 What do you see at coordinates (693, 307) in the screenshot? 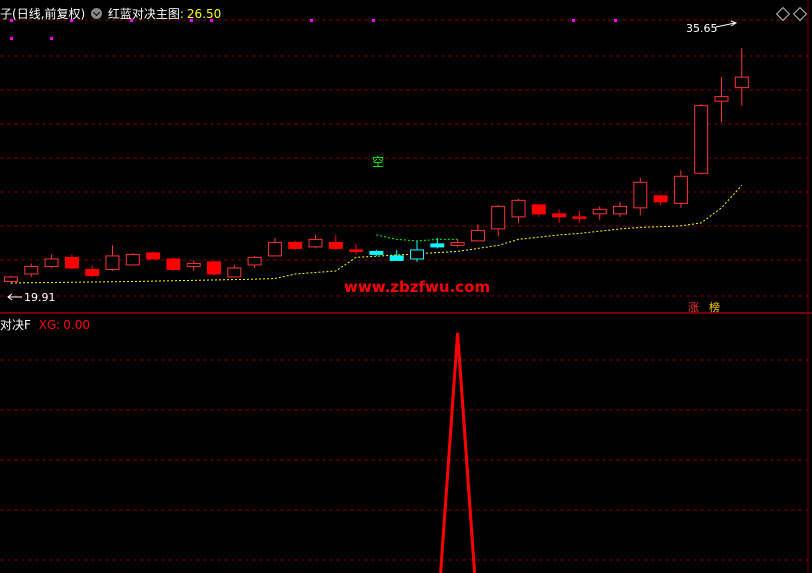
I see `badge-zhang: 涨` at bounding box center [693, 307].